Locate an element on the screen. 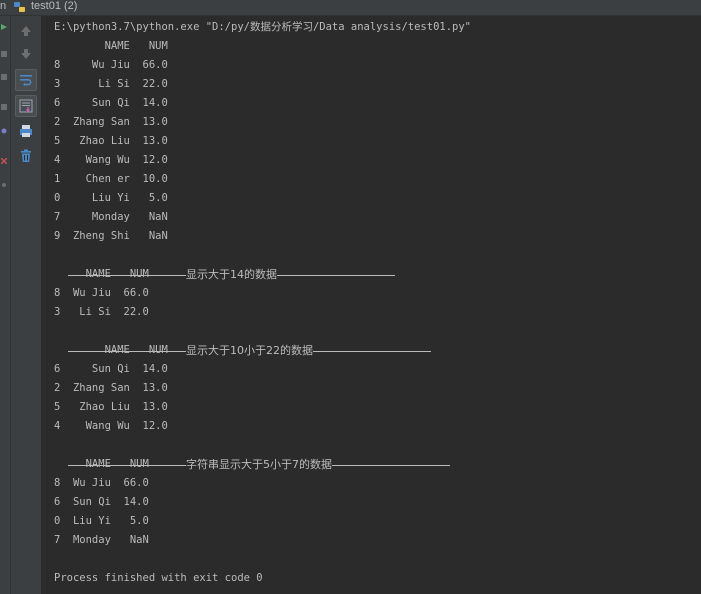 The width and height of the screenshot is (701, 594). pin-icon is located at coordinates (4, 107).